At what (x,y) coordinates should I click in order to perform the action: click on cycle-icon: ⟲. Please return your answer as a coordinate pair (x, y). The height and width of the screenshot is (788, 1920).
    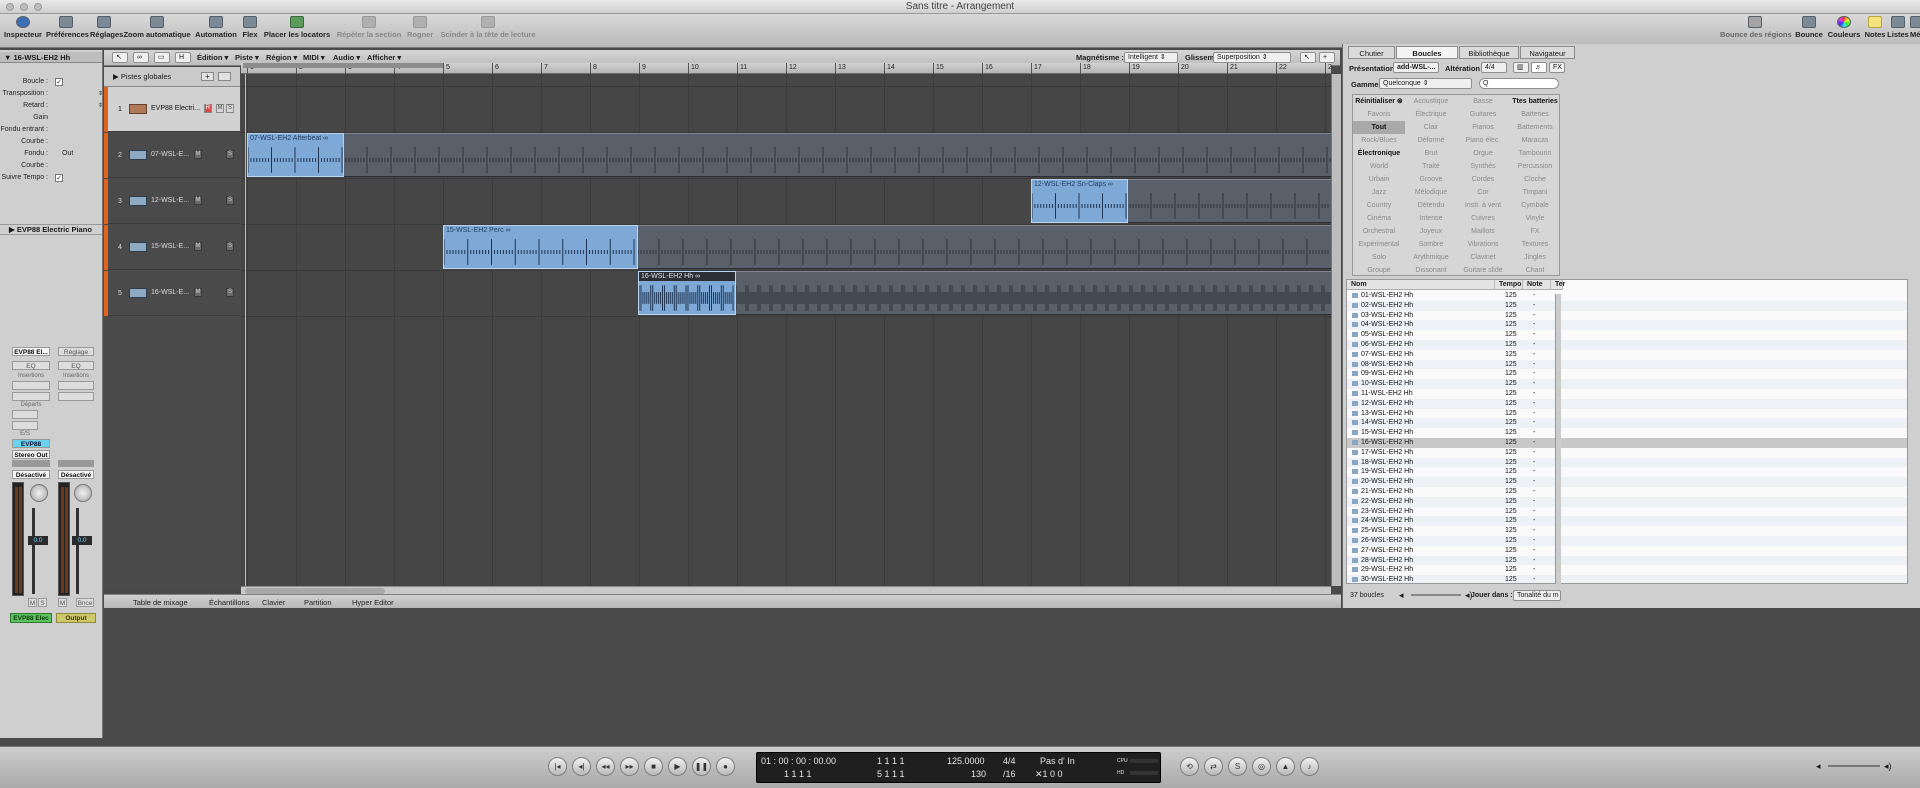
    Looking at the image, I should click on (1189, 766).